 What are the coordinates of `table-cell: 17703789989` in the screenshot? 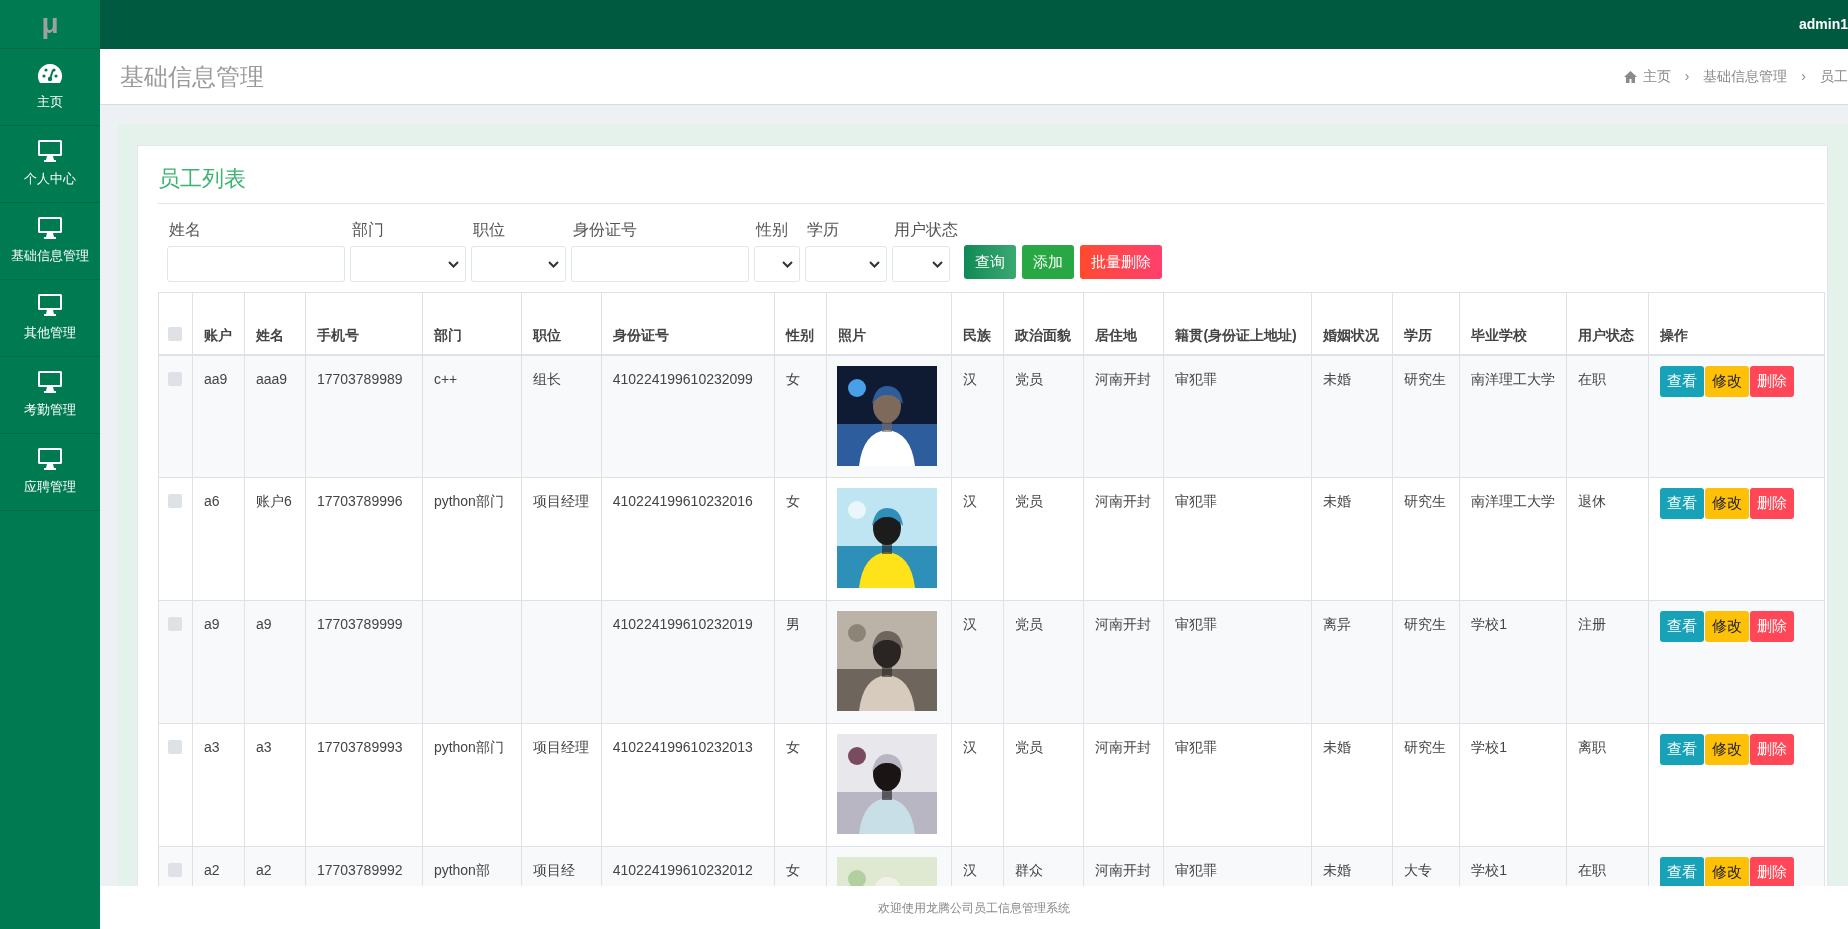 It's located at (364, 416).